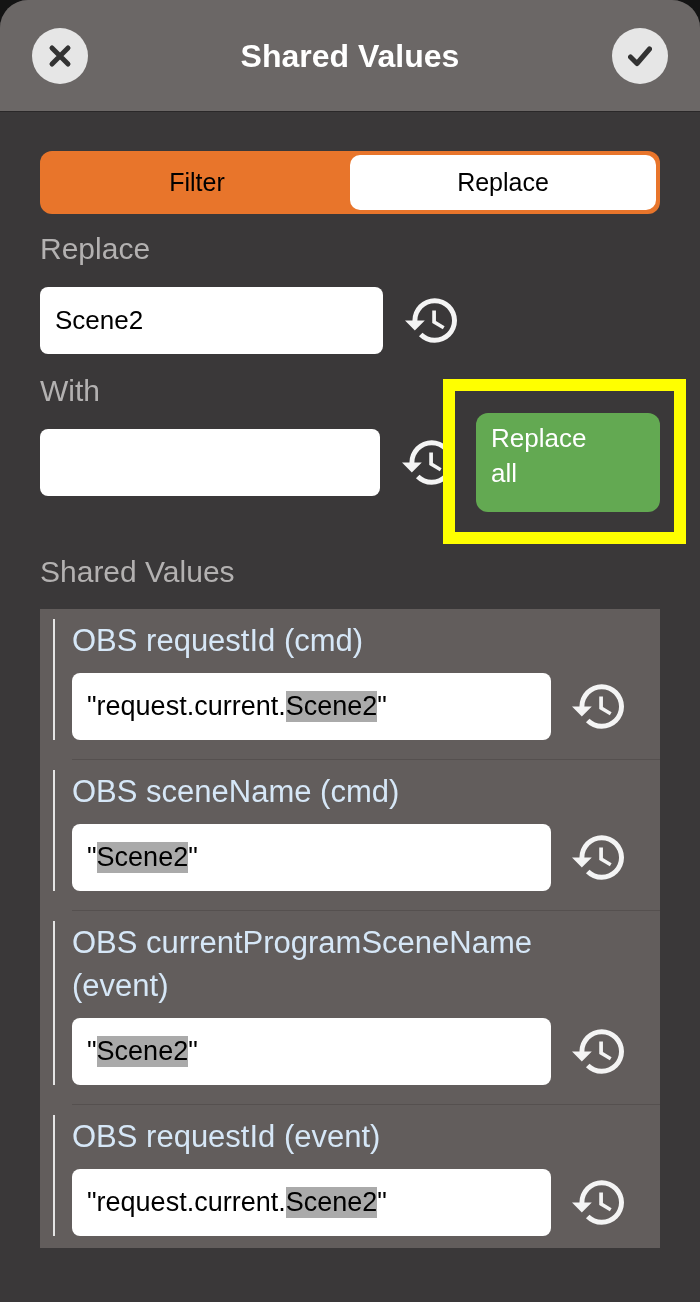 The height and width of the screenshot is (1302, 700). Describe the element at coordinates (350, 56) in the screenshot. I see `dialog-title: Shared Values` at that location.